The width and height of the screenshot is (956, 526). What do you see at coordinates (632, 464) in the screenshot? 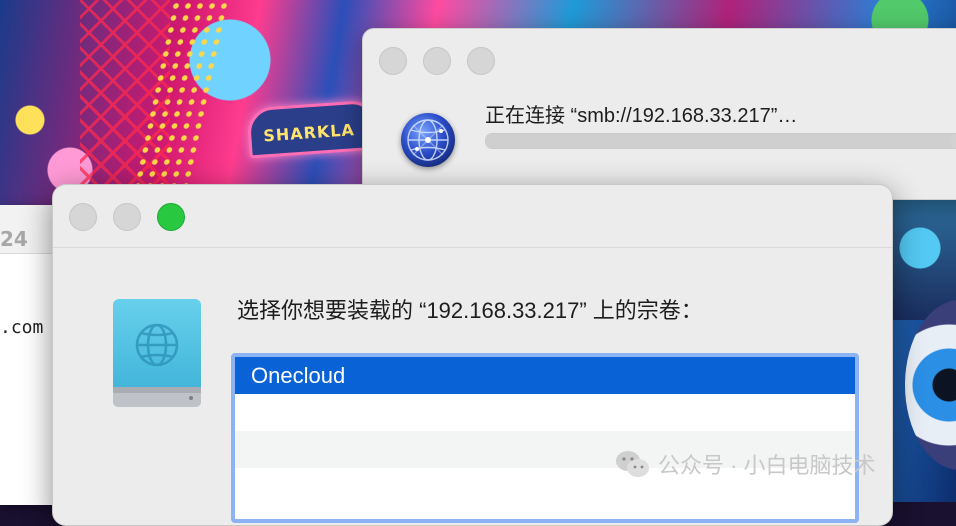
I see `wechat-icon` at bounding box center [632, 464].